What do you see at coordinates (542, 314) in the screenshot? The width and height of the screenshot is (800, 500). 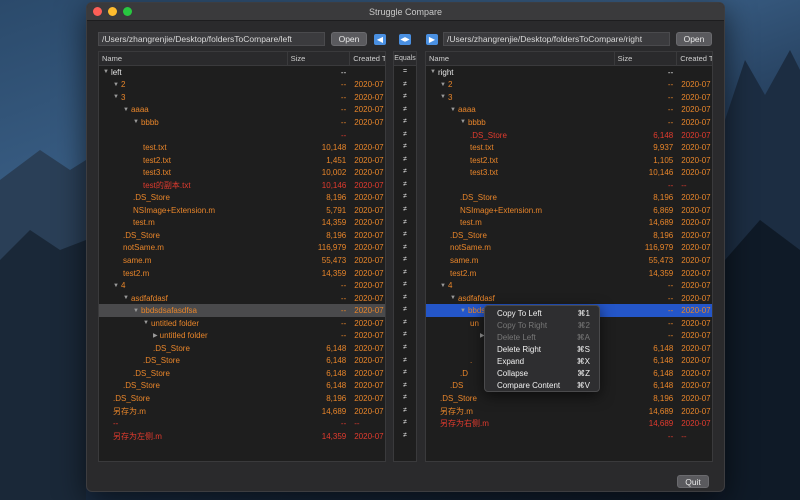 I see `menu-item-copy-to-left: Copy To Left ⌘1` at bounding box center [542, 314].